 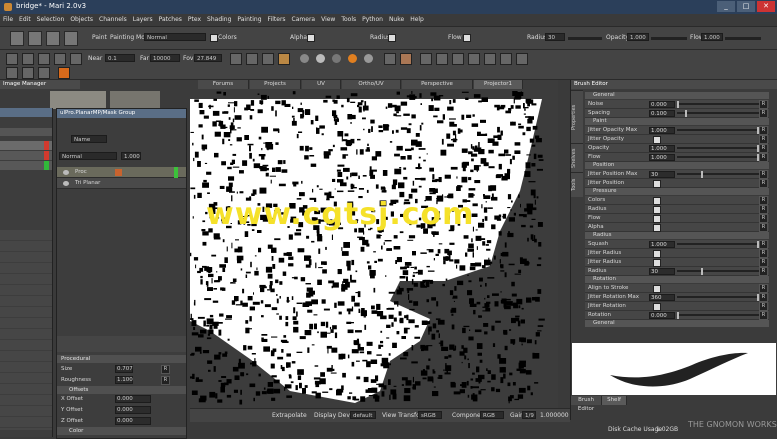 What do you see at coordinates (529, 415) in the screenshot?
I see `gain-input: 1/9` at bounding box center [529, 415].